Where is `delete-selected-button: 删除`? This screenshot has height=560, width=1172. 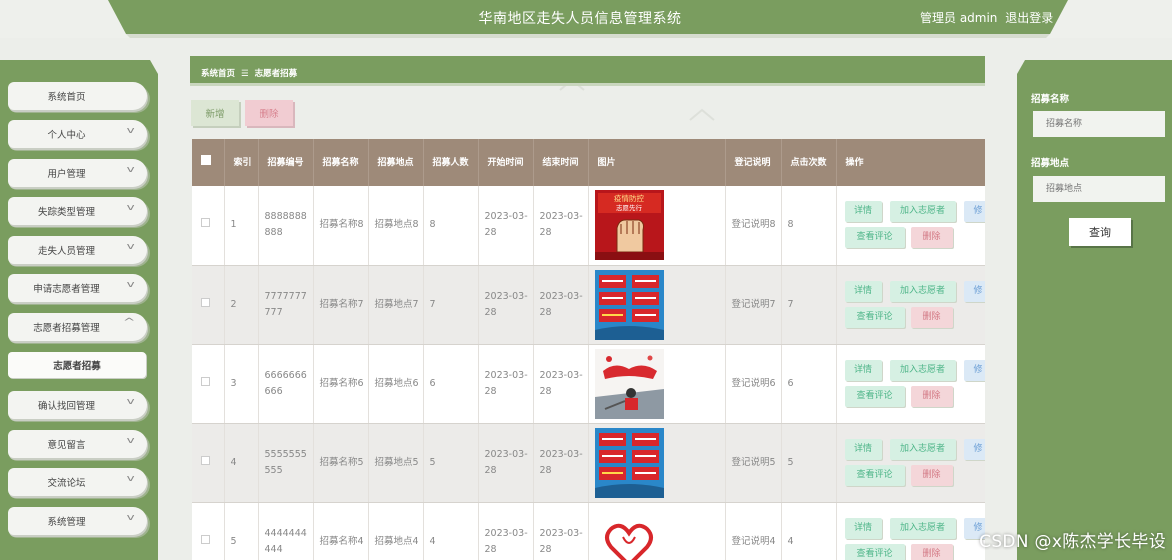
delete-selected-button: 删除 is located at coordinates (269, 113).